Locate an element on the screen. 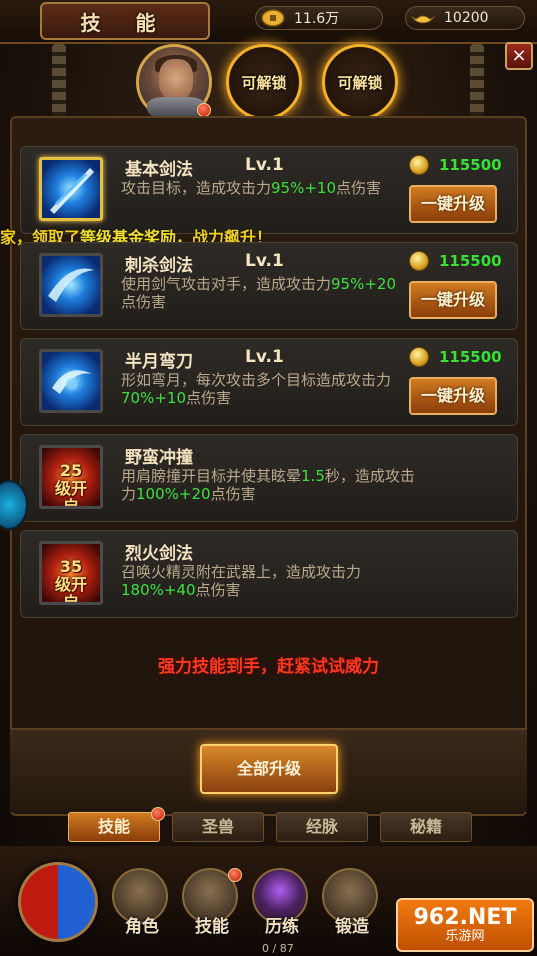 This screenshot has width=537, height=956. skill-name: 烈火剑法 is located at coordinates (159, 554).